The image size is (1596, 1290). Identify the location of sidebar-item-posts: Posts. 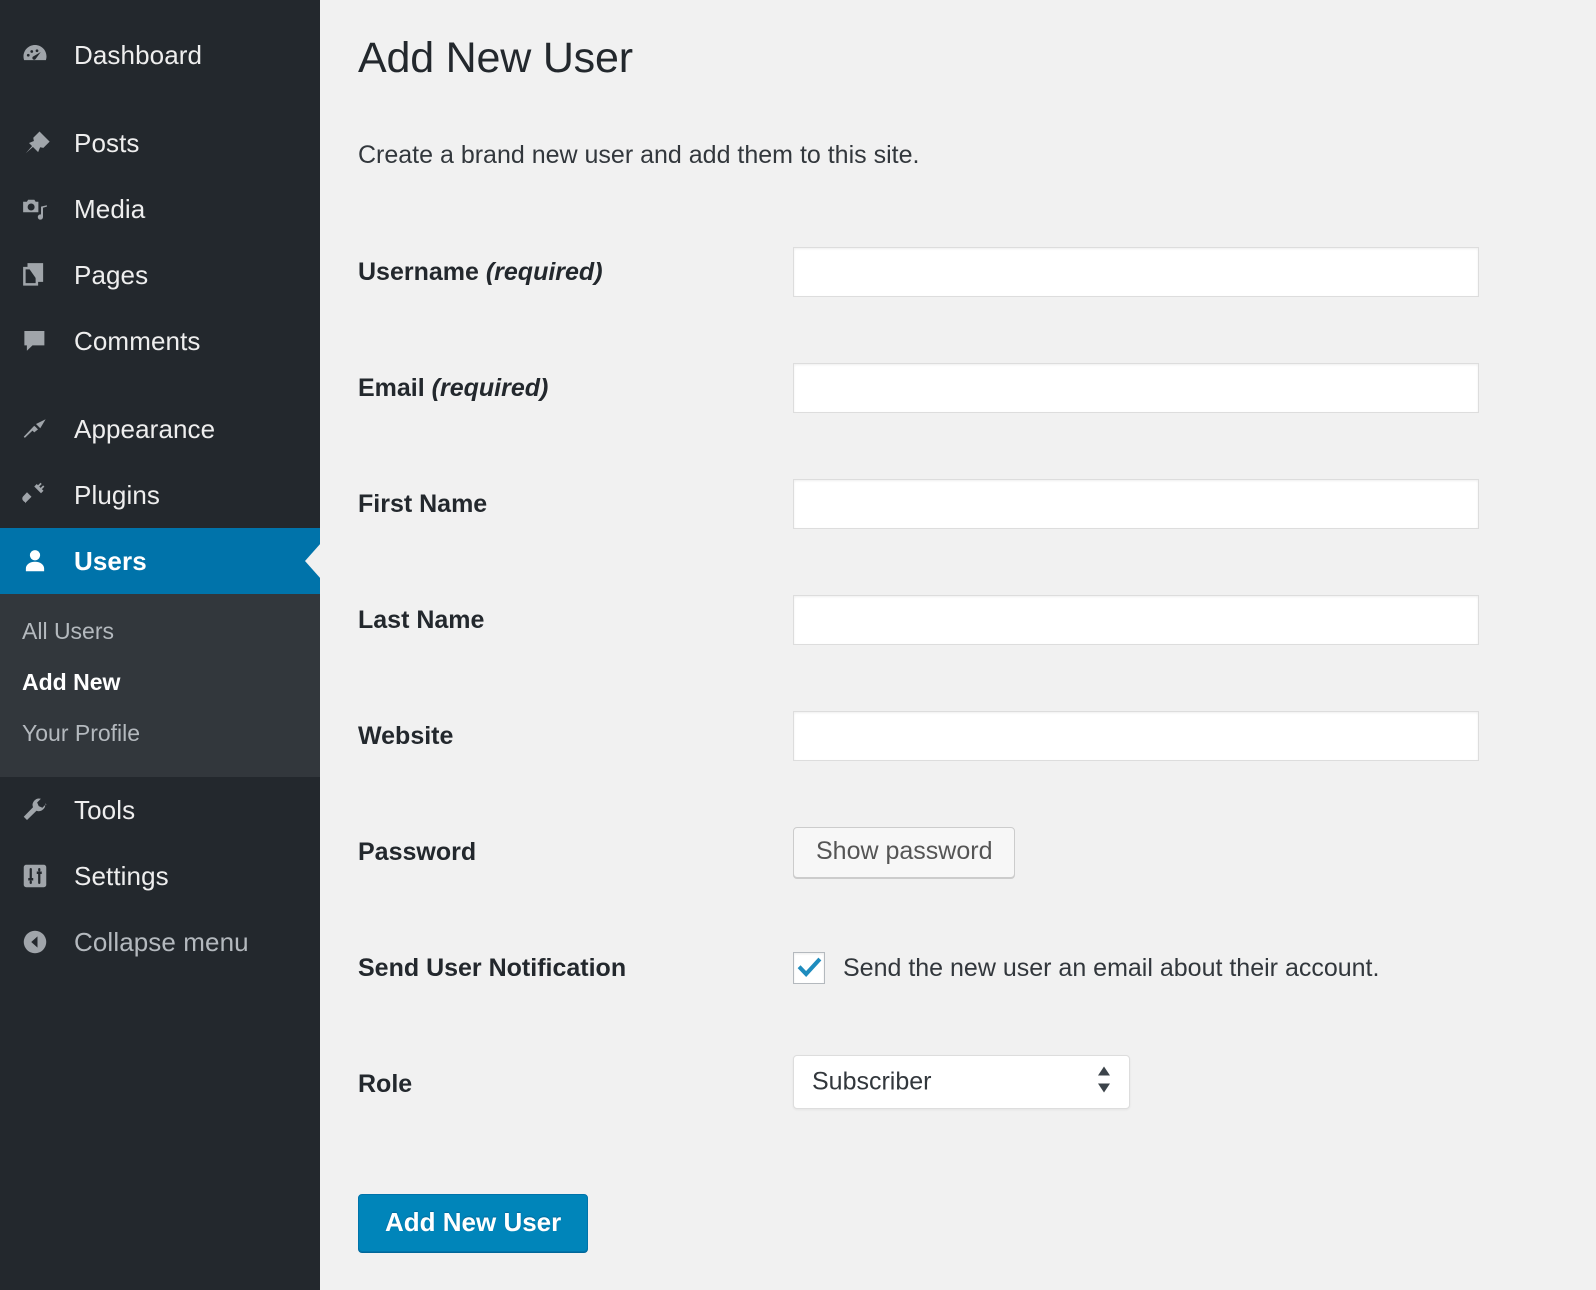
(160, 143).